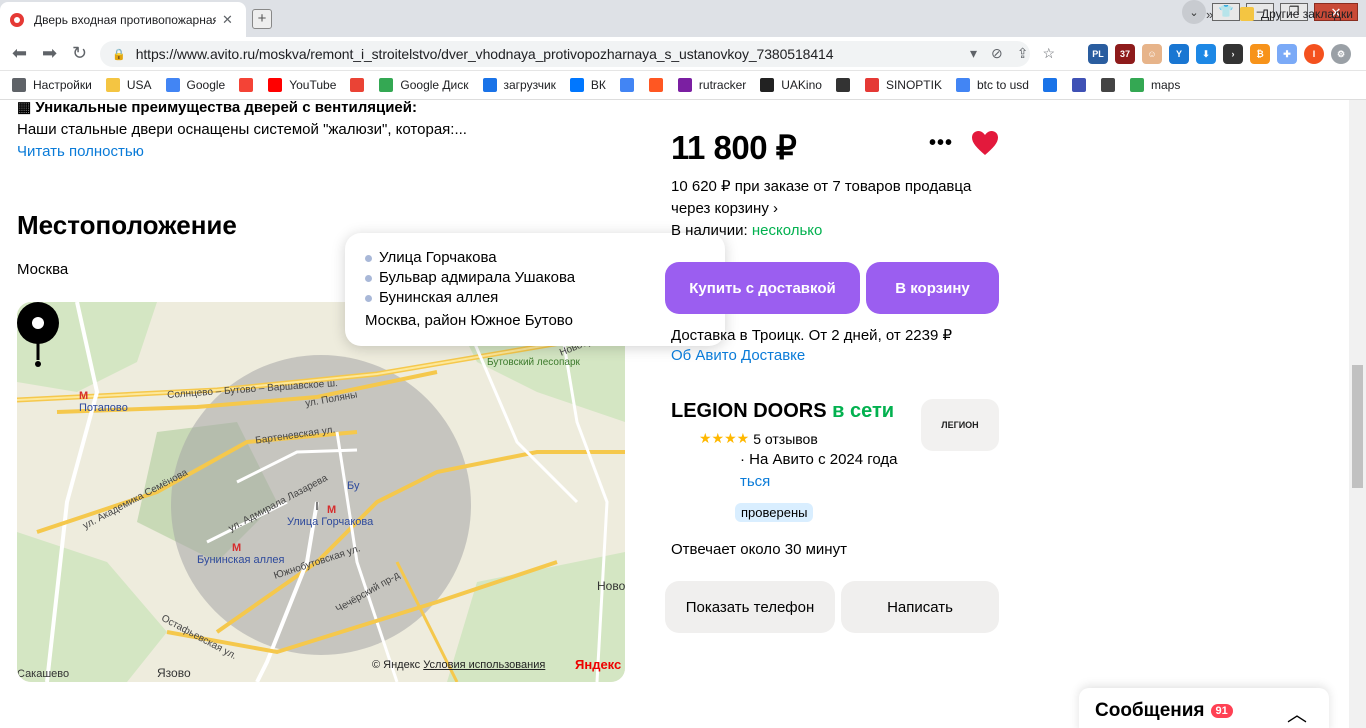  What do you see at coordinates (484, 665) in the screenshot?
I see `terms-link: Условия использования` at bounding box center [484, 665].